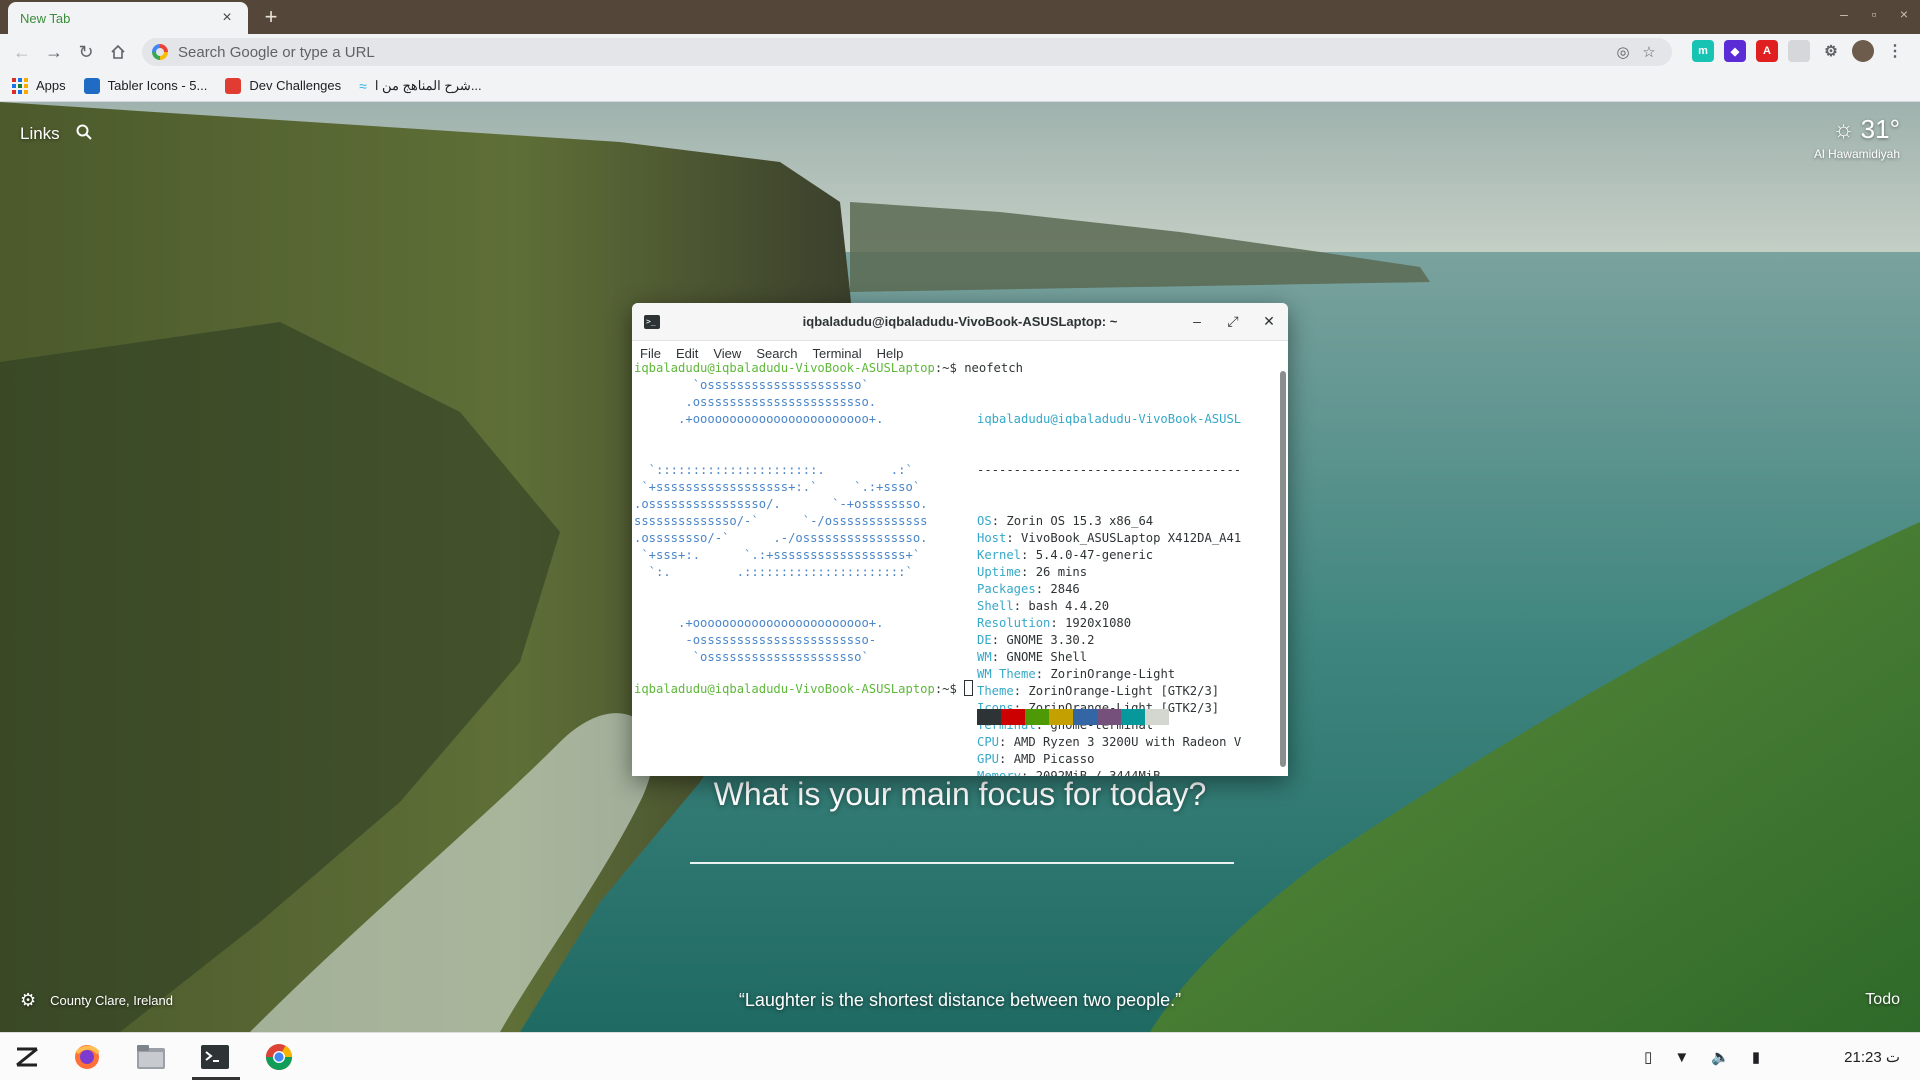 The width and height of the screenshot is (1920, 1080). I want to click on window-controls: – ▫ ×, so click(1874, 14).